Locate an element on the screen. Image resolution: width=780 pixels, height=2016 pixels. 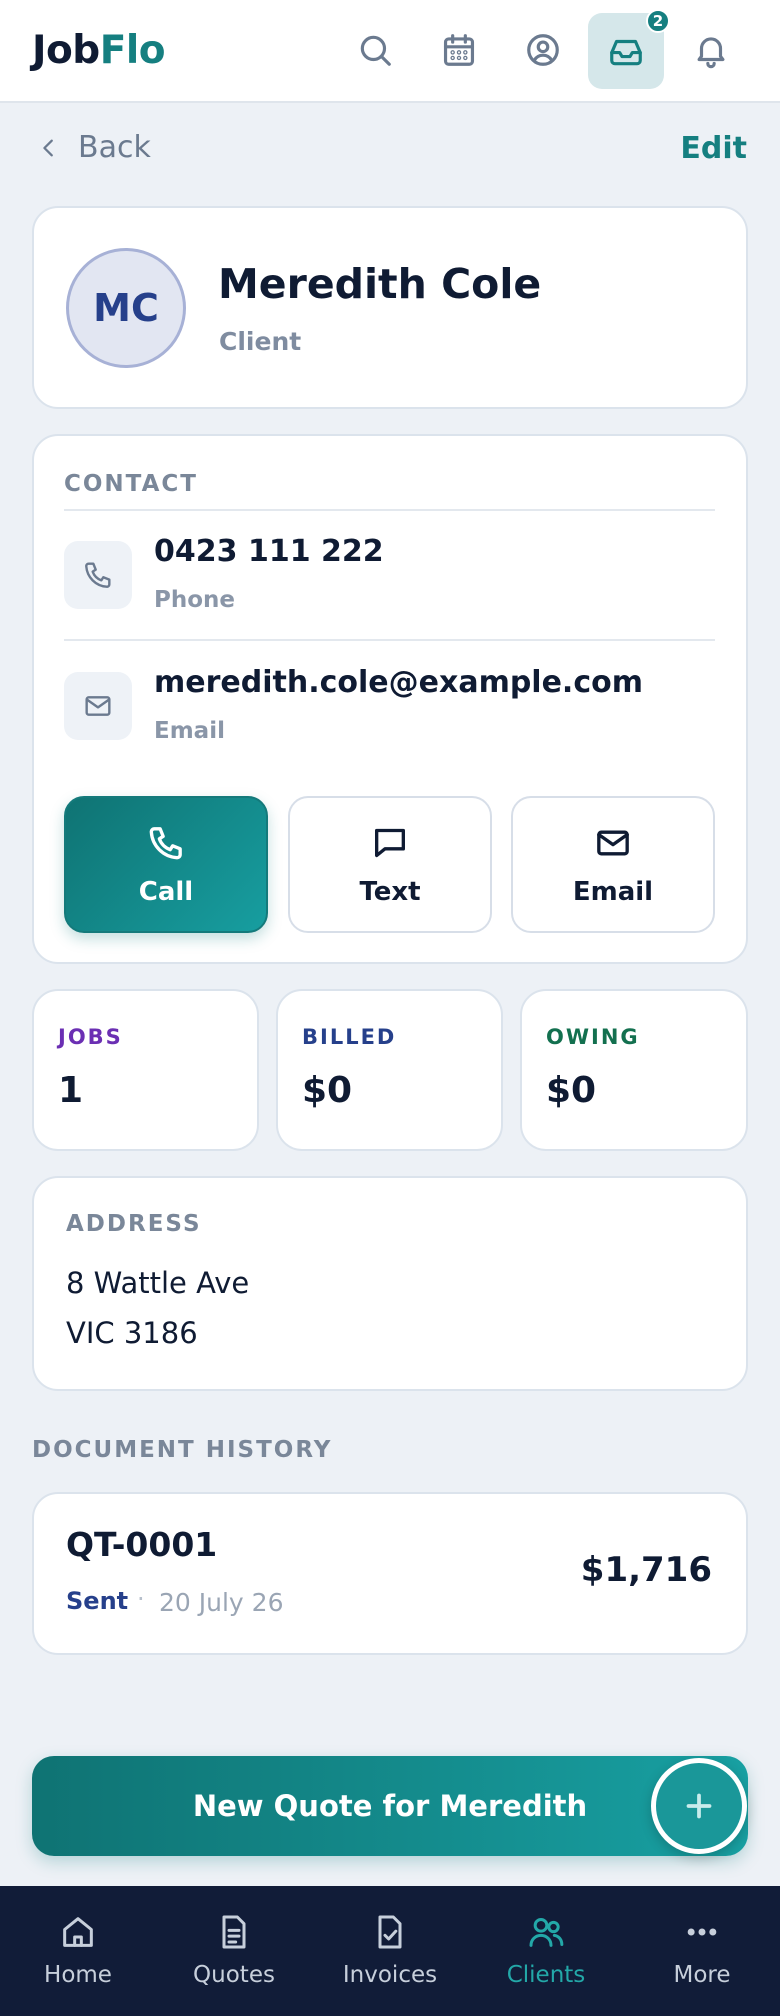
nav-item-home: Home is located at coordinates (78, 1950).